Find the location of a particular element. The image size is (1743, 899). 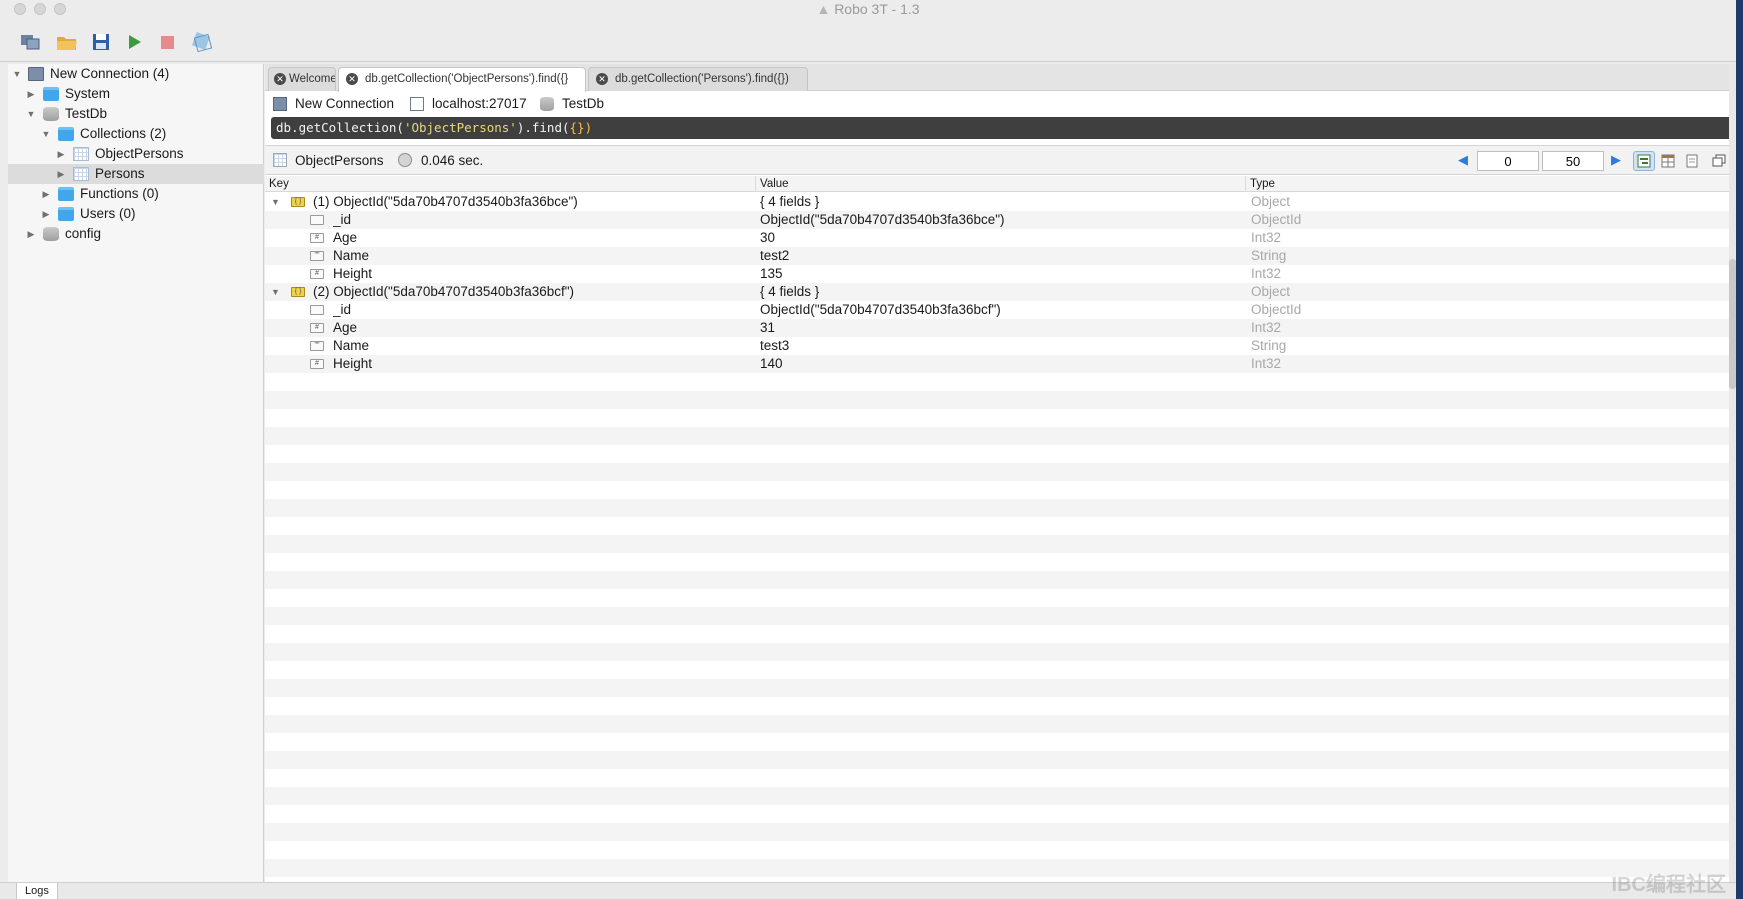

tree-item-users: ▶ Users (0) is located at coordinates (136, 214).